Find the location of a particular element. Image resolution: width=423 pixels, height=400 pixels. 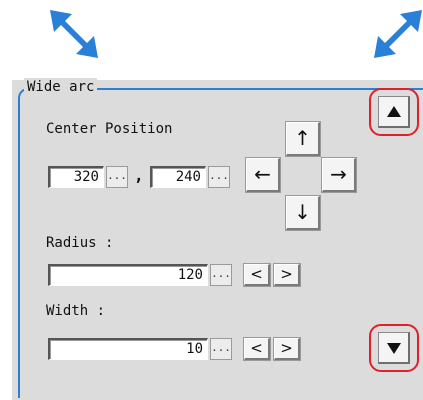

triangle-up-icon is located at coordinates (394, 111).